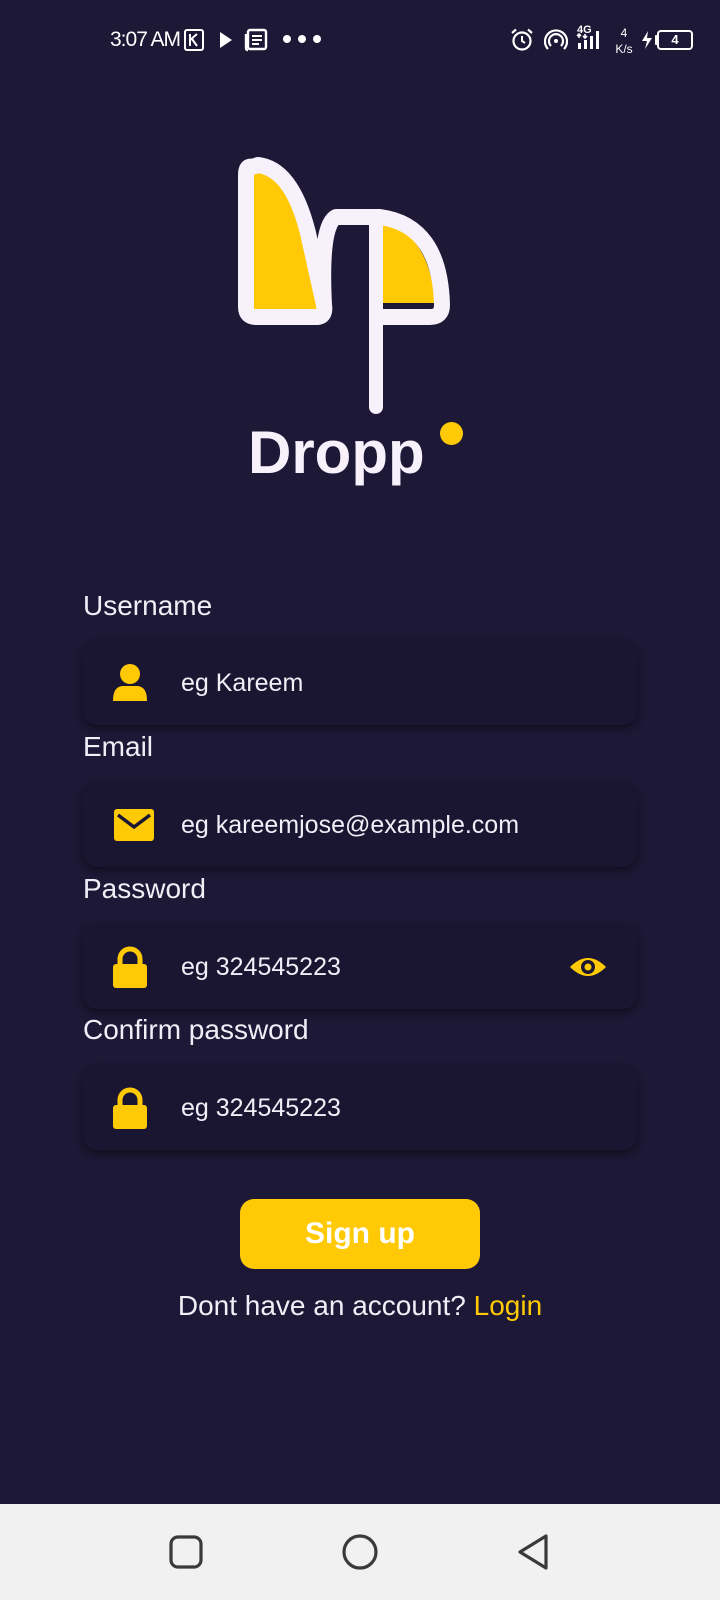 The width and height of the screenshot is (720, 1600). What do you see at coordinates (118, 746) in the screenshot?
I see `email-label: Email` at bounding box center [118, 746].